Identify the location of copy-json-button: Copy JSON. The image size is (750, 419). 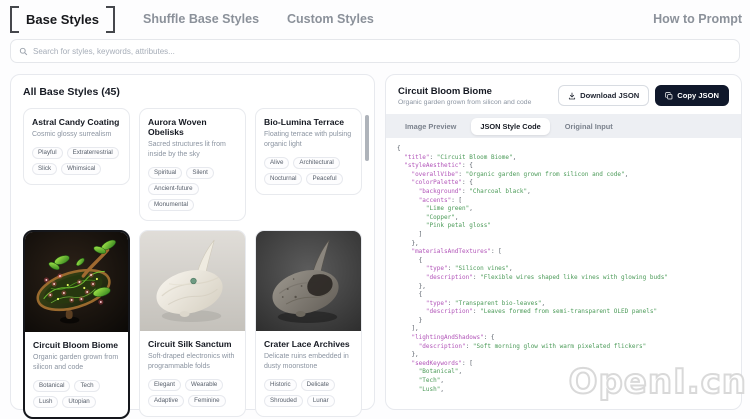
(692, 95).